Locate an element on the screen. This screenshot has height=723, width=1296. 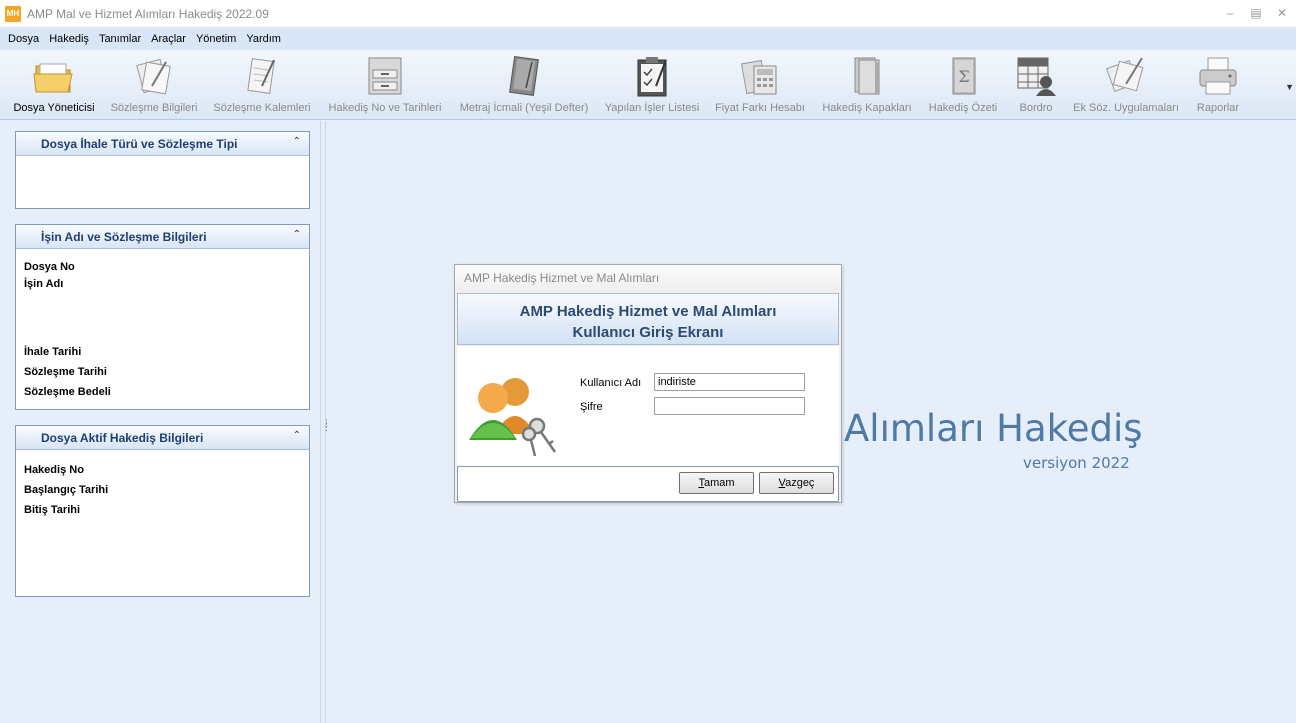
toolbar-hakedis-no-tarihleri: Hakediş No ve Tarihleri is located at coordinates (385, 85).